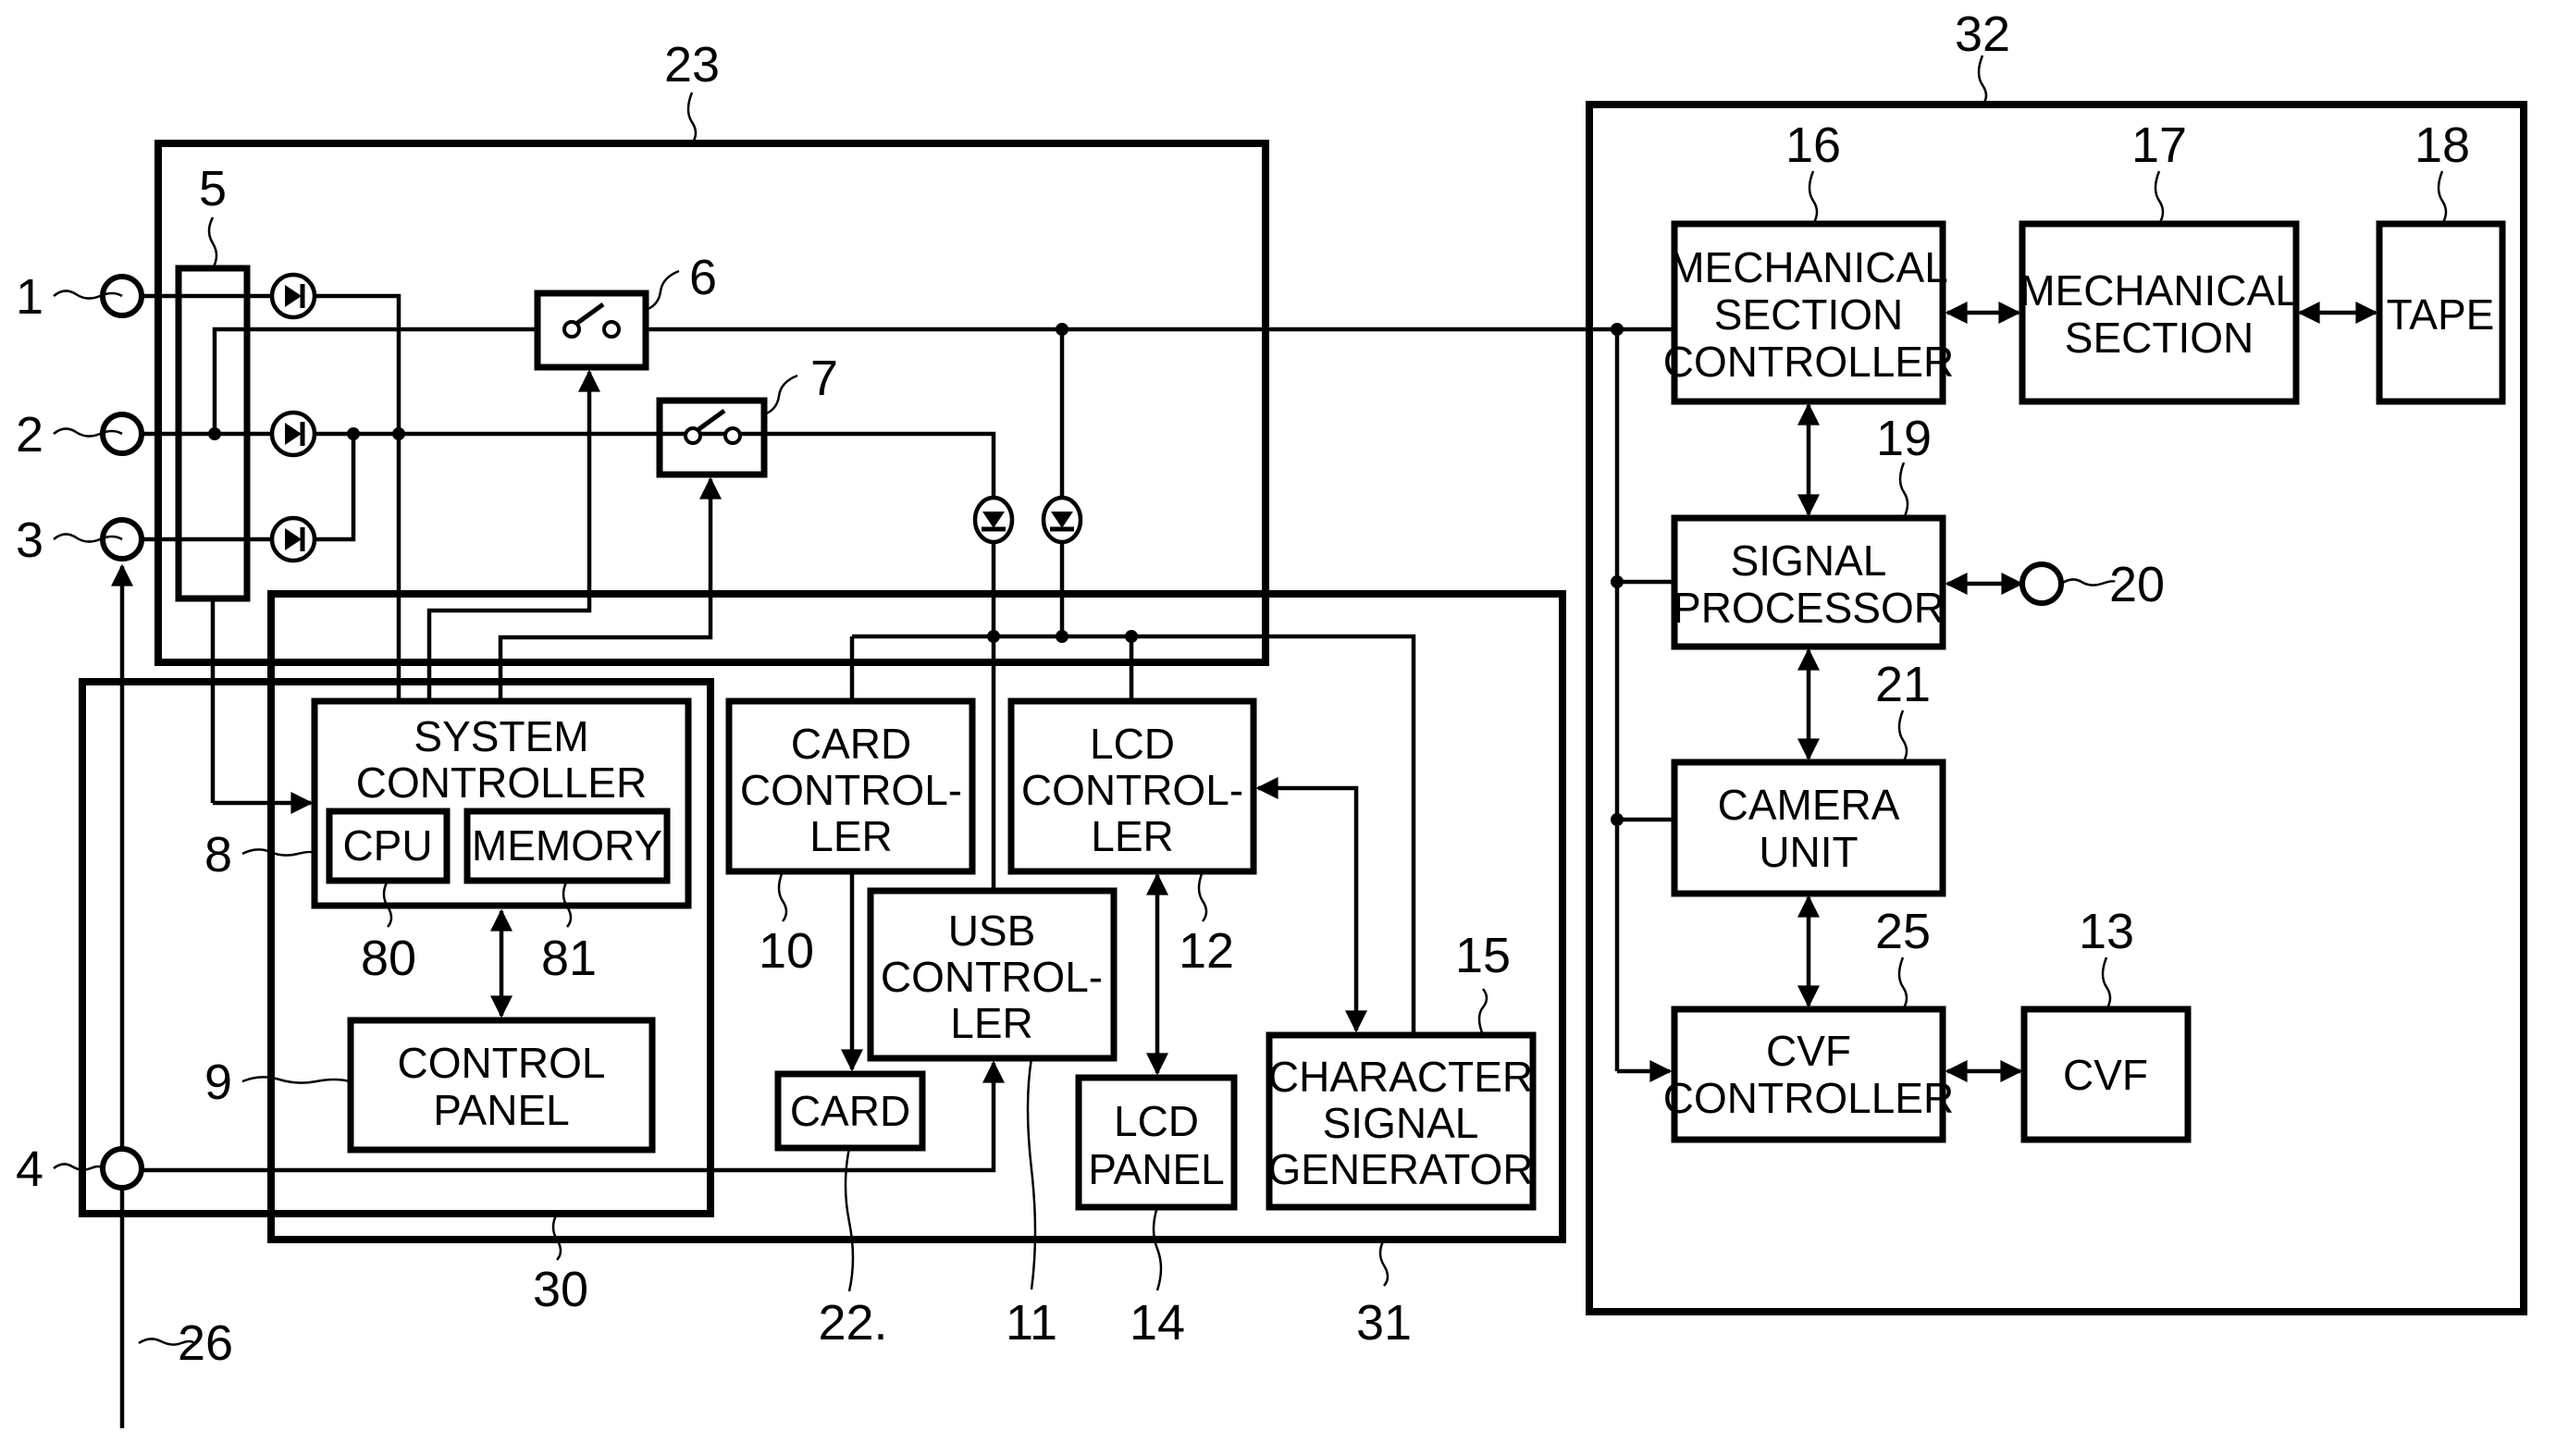  What do you see at coordinates (502, 1063) in the screenshot?
I see `block-label: CONTROL` at bounding box center [502, 1063].